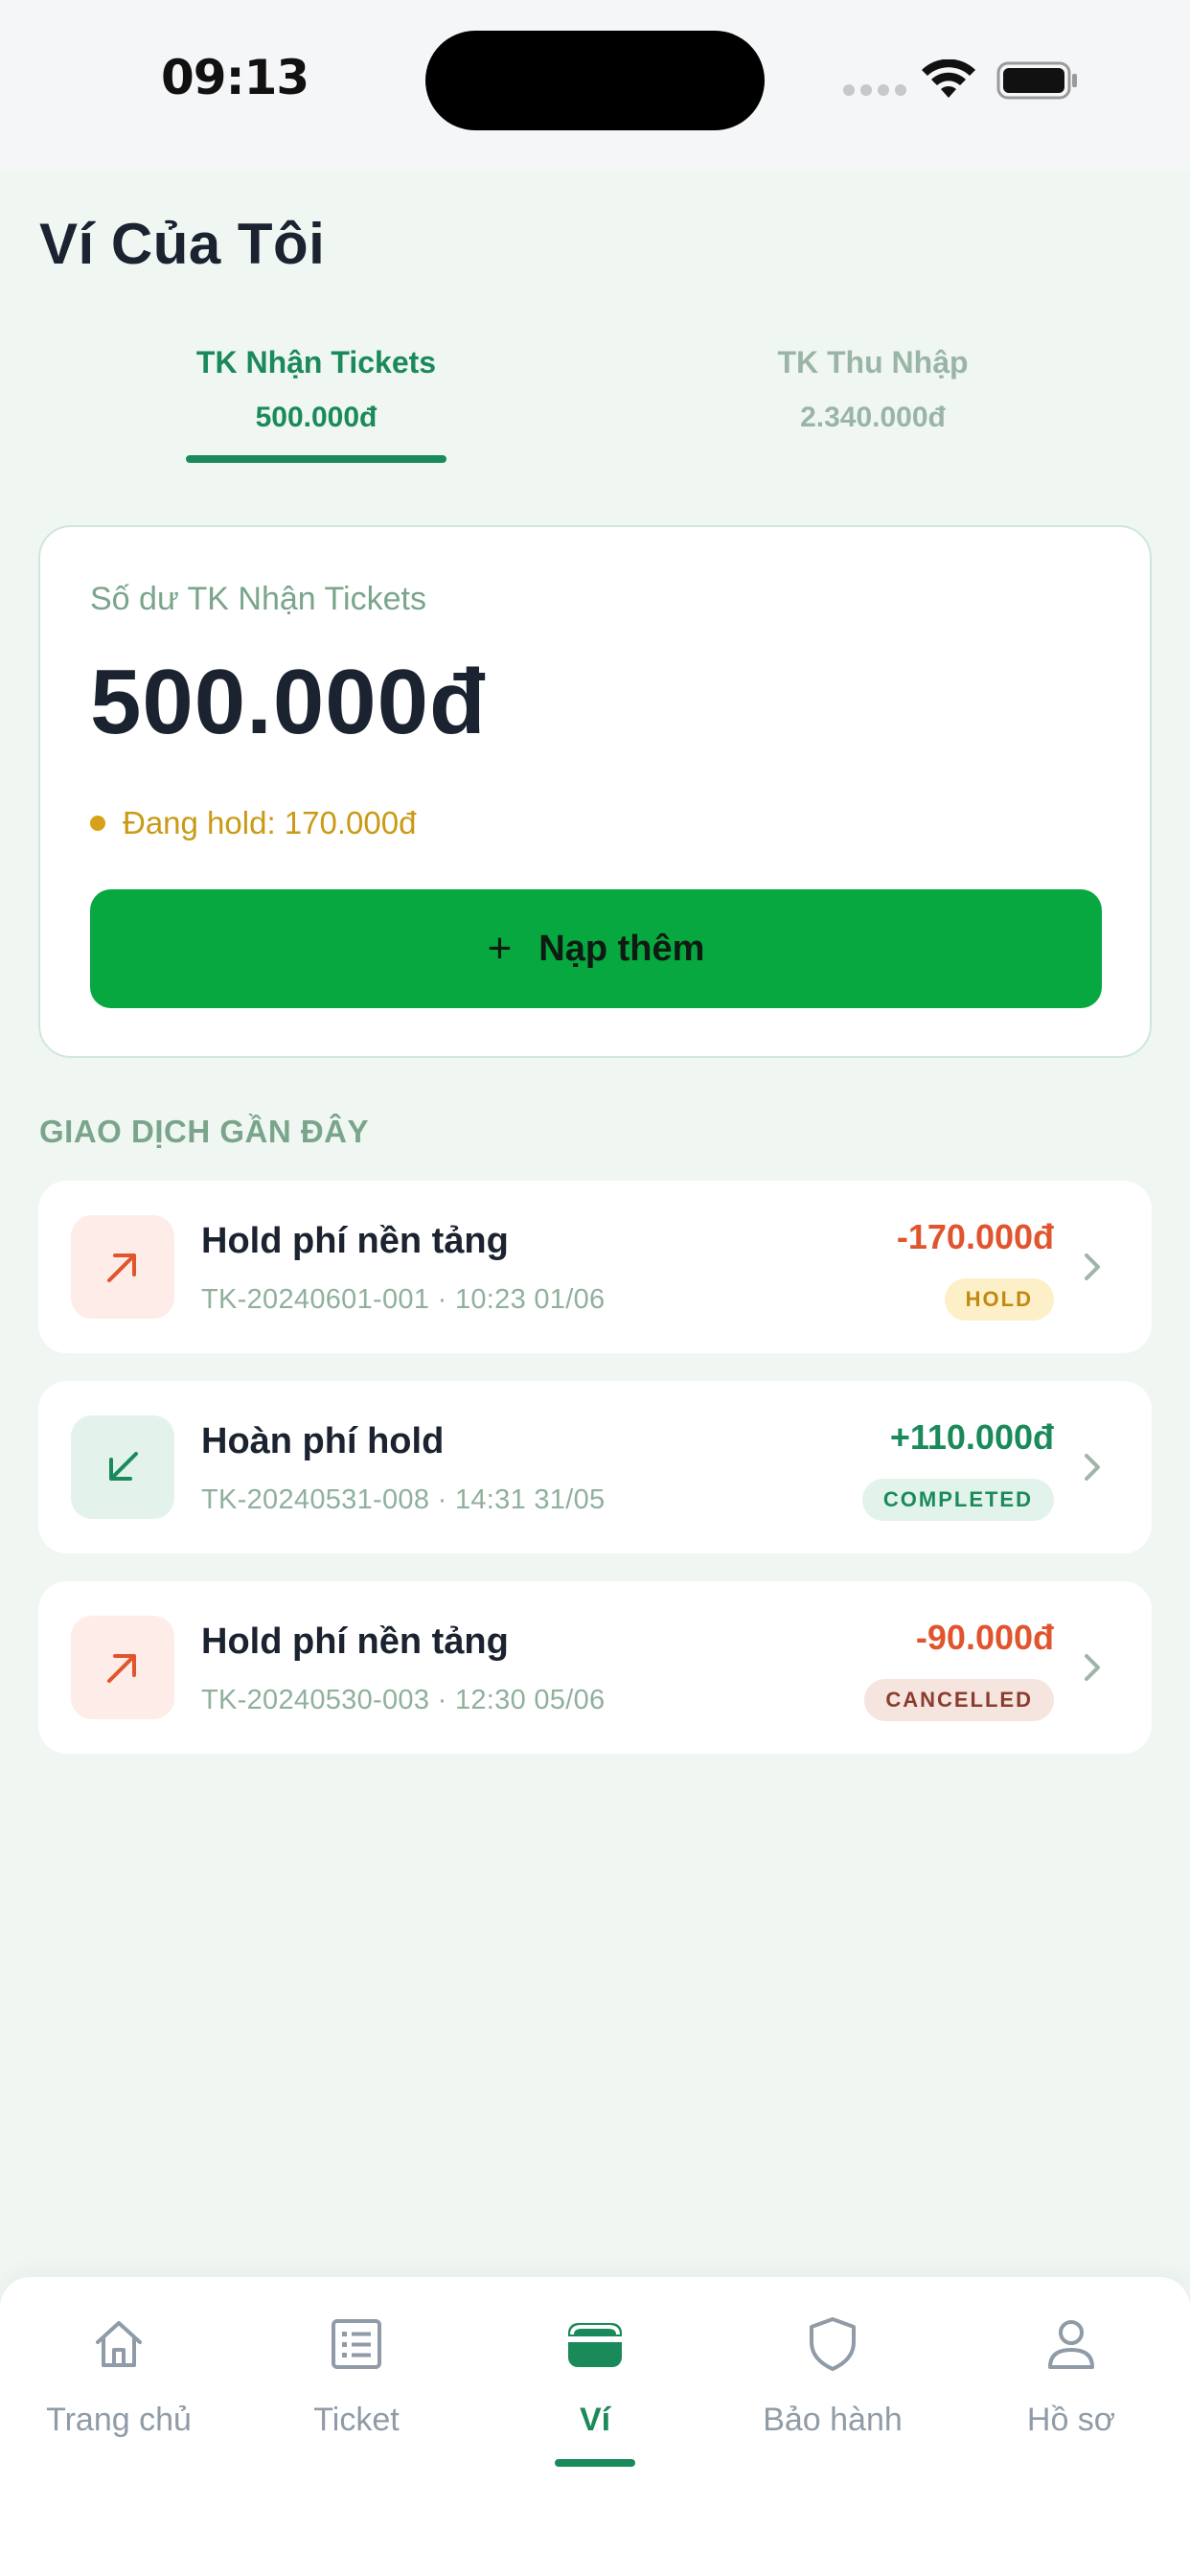 Image resolution: width=1190 pixels, height=2576 pixels. What do you see at coordinates (984, 1637) in the screenshot?
I see `transaction-amount: -90.000đ` at bounding box center [984, 1637].